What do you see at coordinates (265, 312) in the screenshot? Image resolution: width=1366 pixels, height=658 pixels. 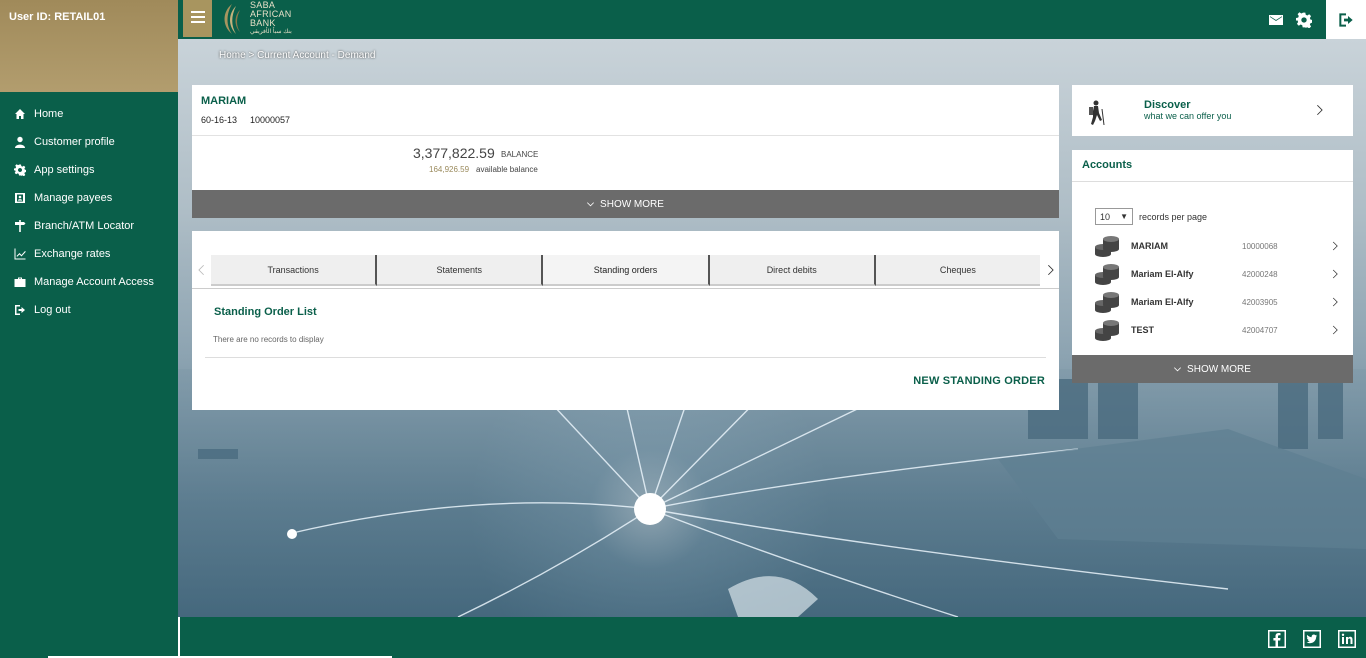 I see `standing-order-list-title: Standing Order List` at bounding box center [265, 312].